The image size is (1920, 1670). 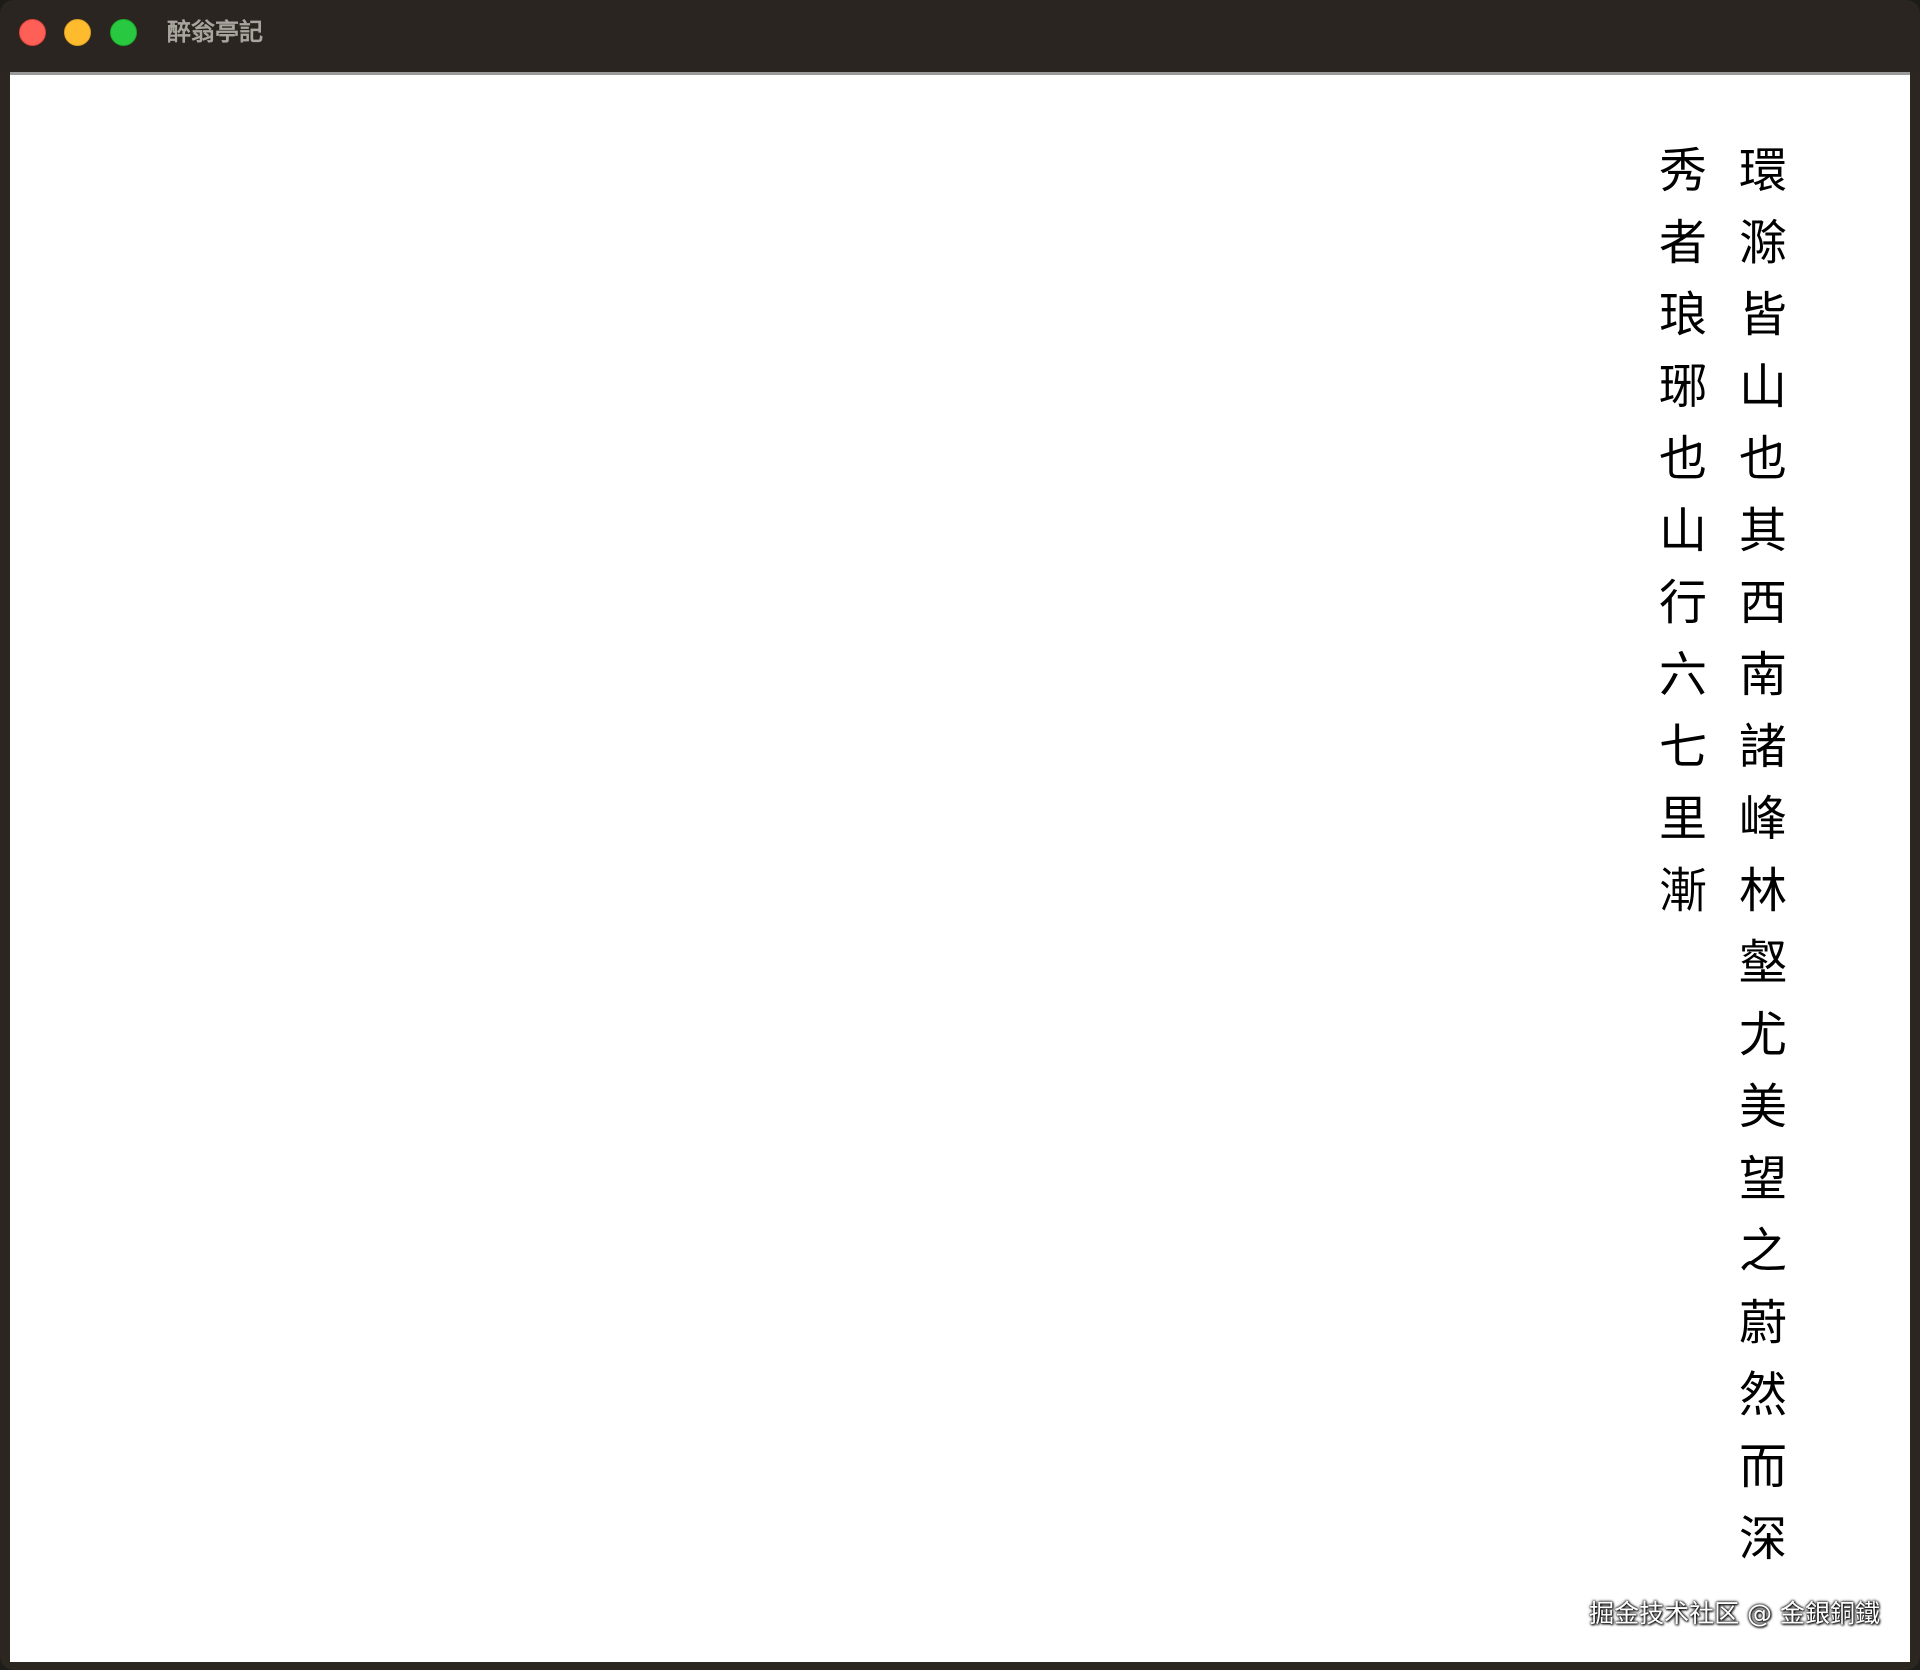 I want to click on vertical-text-block: 環滁皆山也其西南諸峰林壑尤美望之蔚然而深 秀者琅琊也山行六七里漸, so click(x=1718, y=895).